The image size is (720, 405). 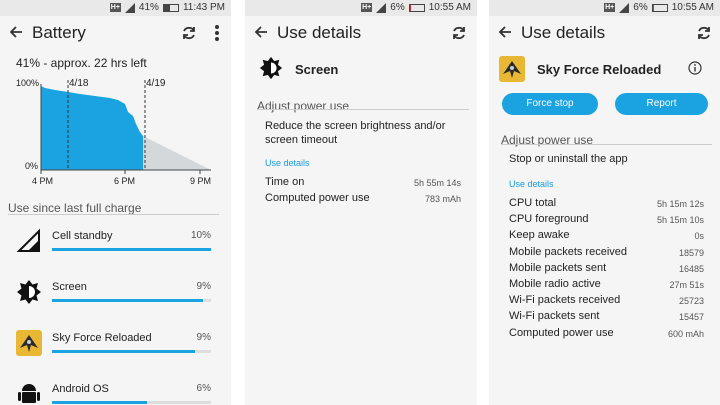 I want to click on detail-value: 5h 15m 12s, so click(x=680, y=204).